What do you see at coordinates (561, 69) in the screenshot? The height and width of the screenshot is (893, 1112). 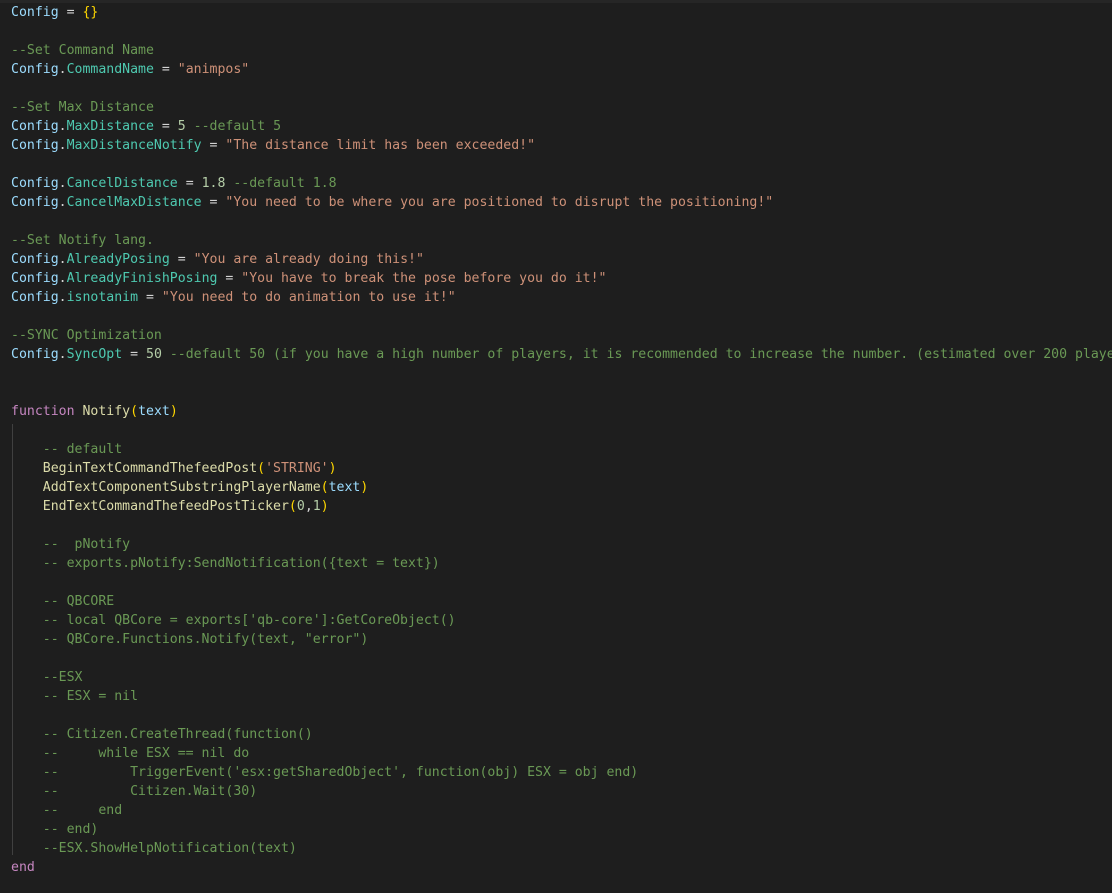 I see `code-line: Config.CommandName = "animpos"` at bounding box center [561, 69].